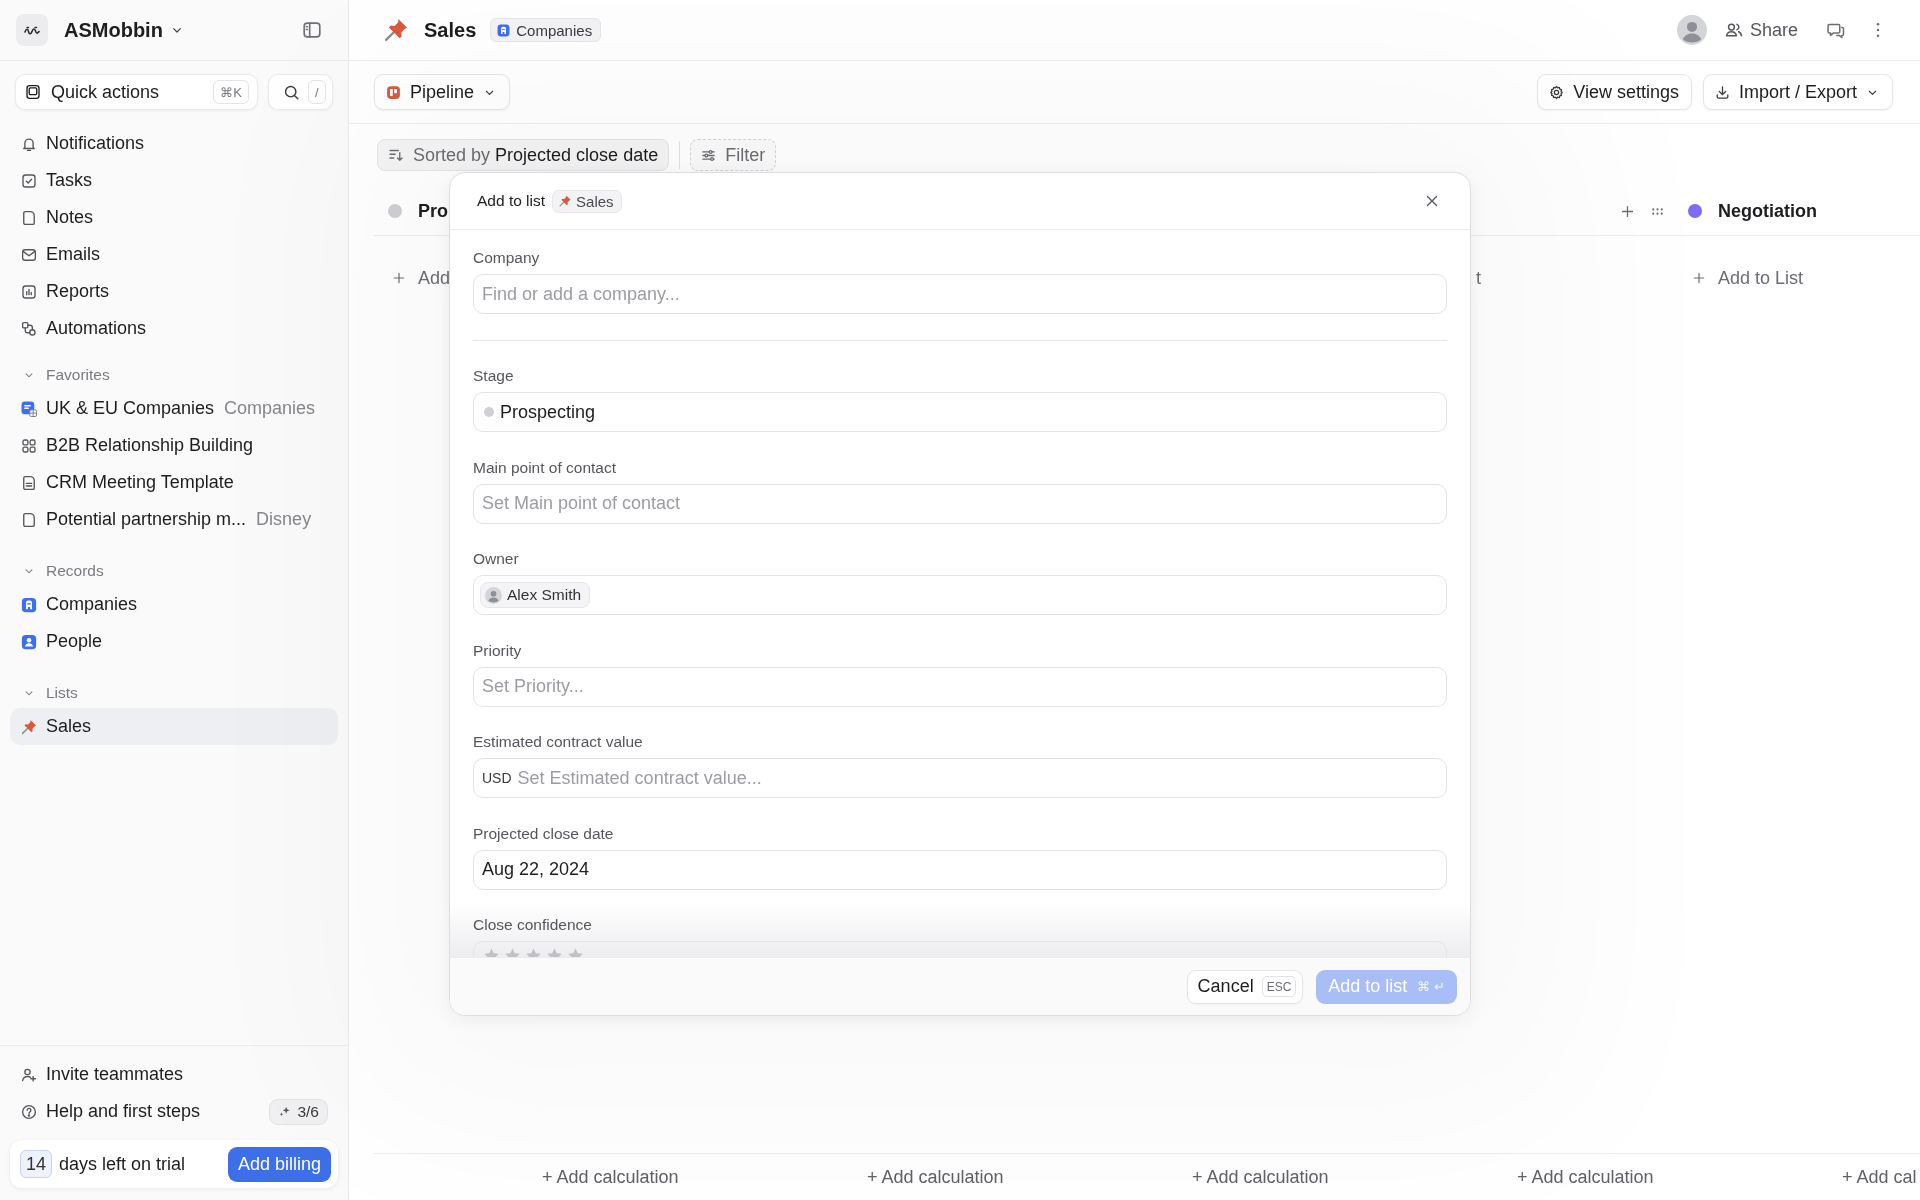 The width and height of the screenshot is (1920, 1200). Describe the element at coordinates (29, 445) in the screenshot. I see `grid-icon` at that location.